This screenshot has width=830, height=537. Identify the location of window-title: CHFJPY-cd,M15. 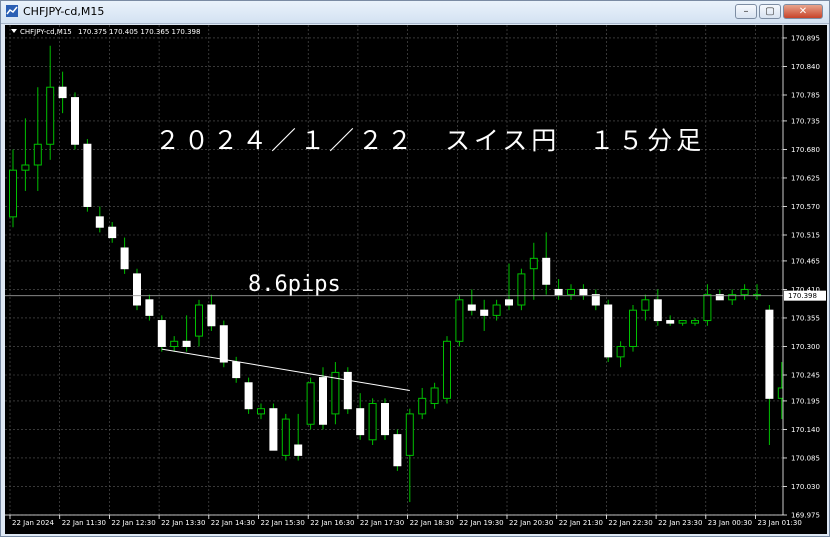
(64, 11).